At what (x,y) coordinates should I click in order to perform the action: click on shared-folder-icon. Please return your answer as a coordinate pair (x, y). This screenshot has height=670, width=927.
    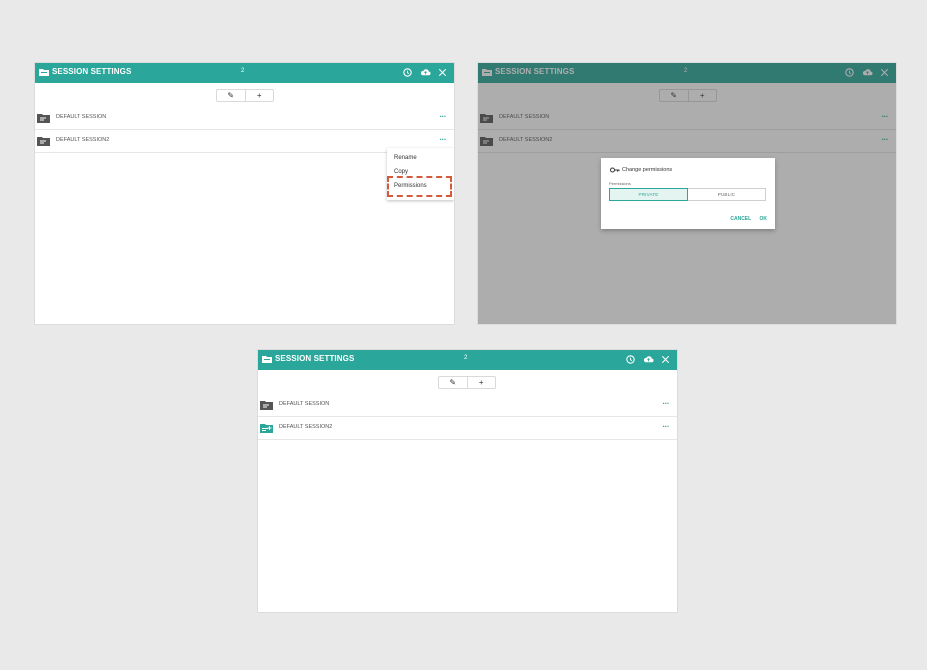
    Looking at the image, I should click on (266, 428).